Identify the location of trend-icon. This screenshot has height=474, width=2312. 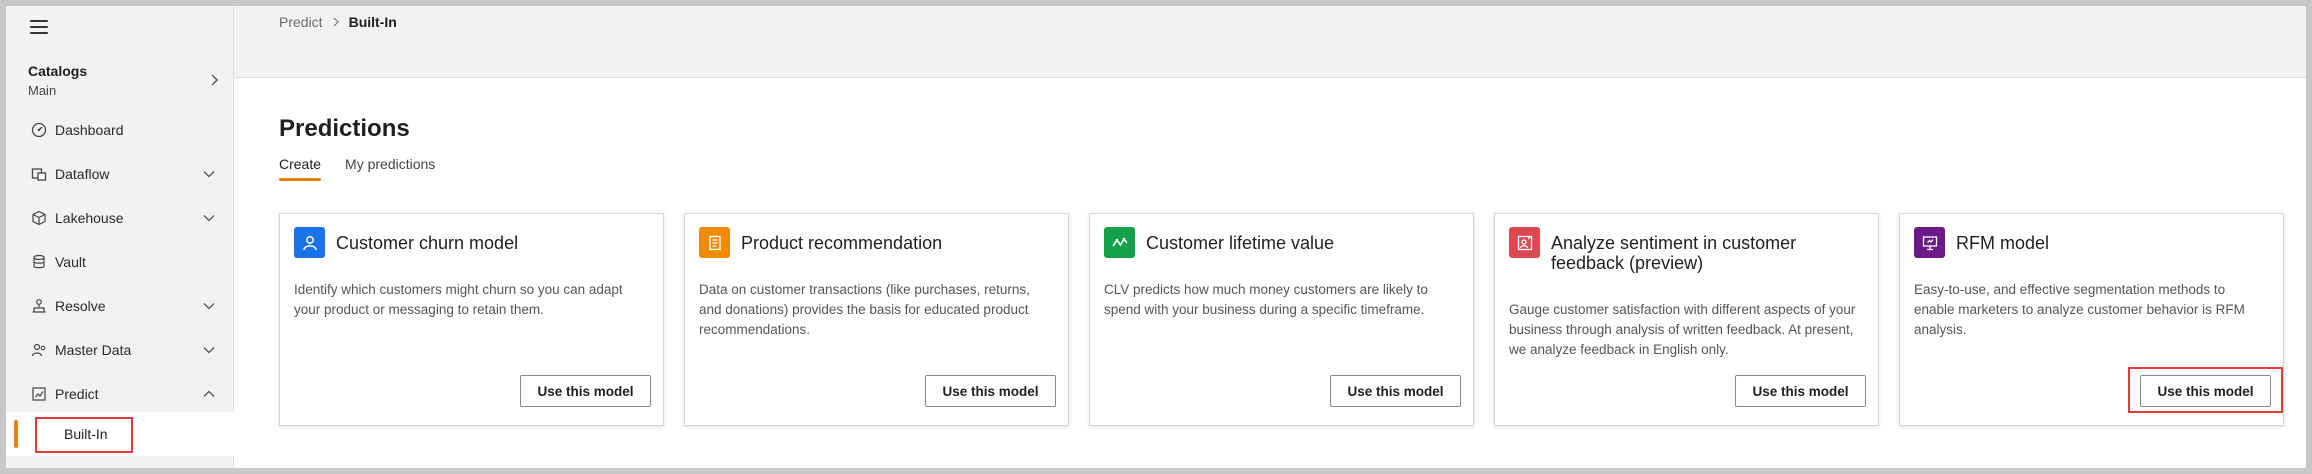
(1119, 242).